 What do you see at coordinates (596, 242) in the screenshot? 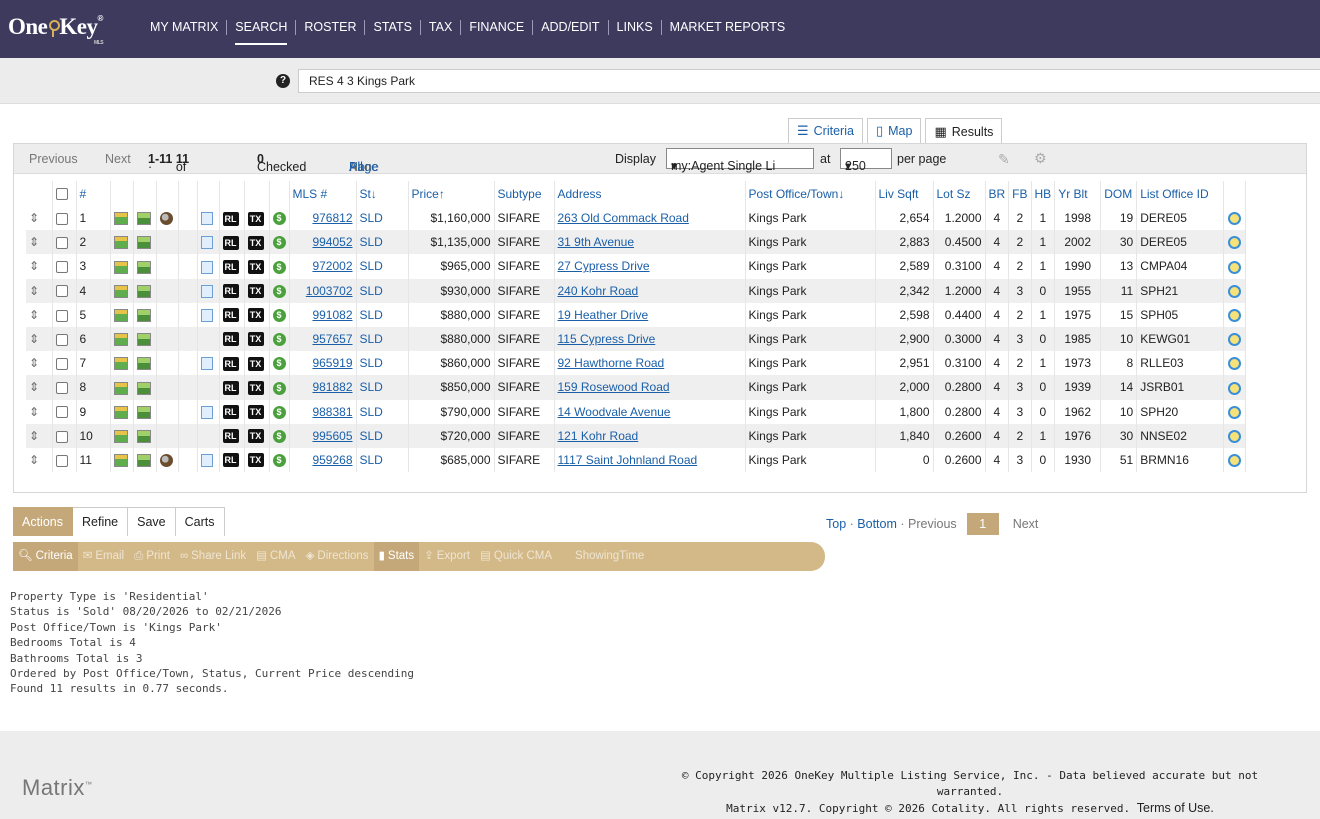
I see `address-link: 31 9th Avenue` at bounding box center [596, 242].